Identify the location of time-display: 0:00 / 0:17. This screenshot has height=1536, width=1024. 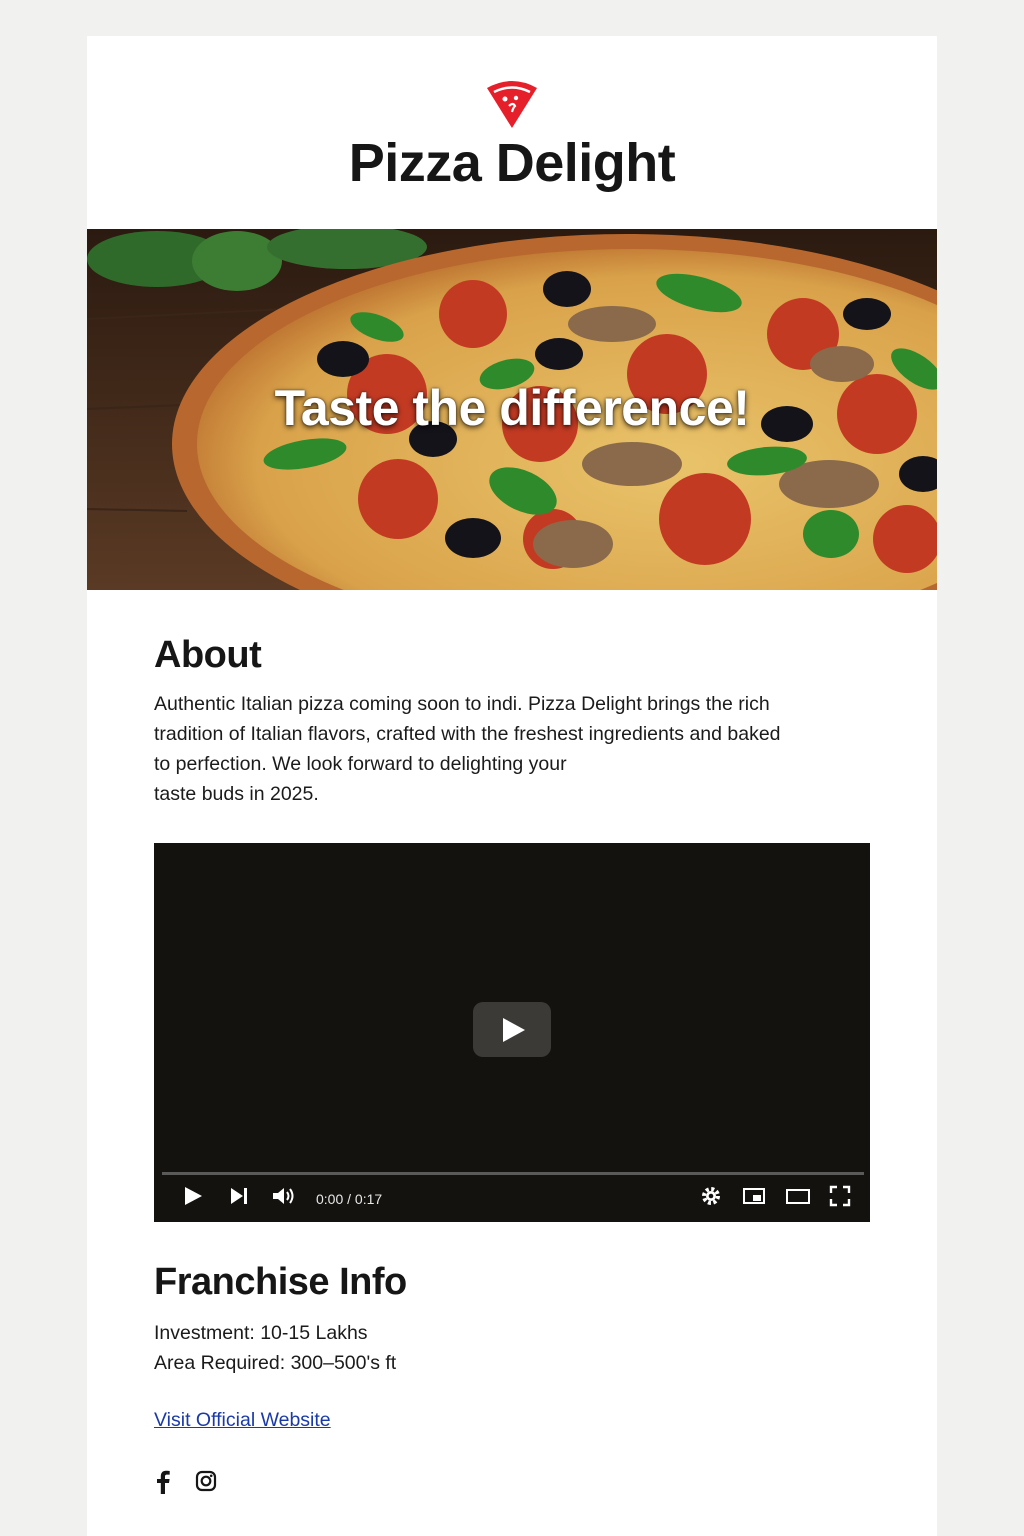
(349, 1199).